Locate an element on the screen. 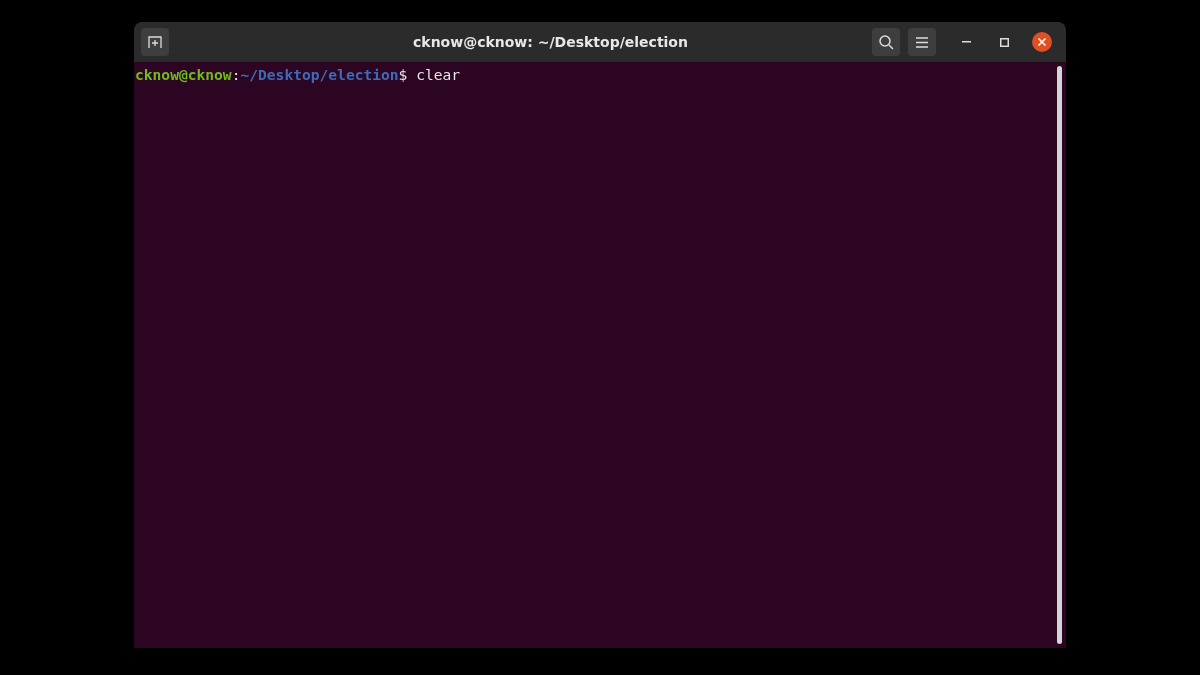  search-icon is located at coordinates (886, 42).